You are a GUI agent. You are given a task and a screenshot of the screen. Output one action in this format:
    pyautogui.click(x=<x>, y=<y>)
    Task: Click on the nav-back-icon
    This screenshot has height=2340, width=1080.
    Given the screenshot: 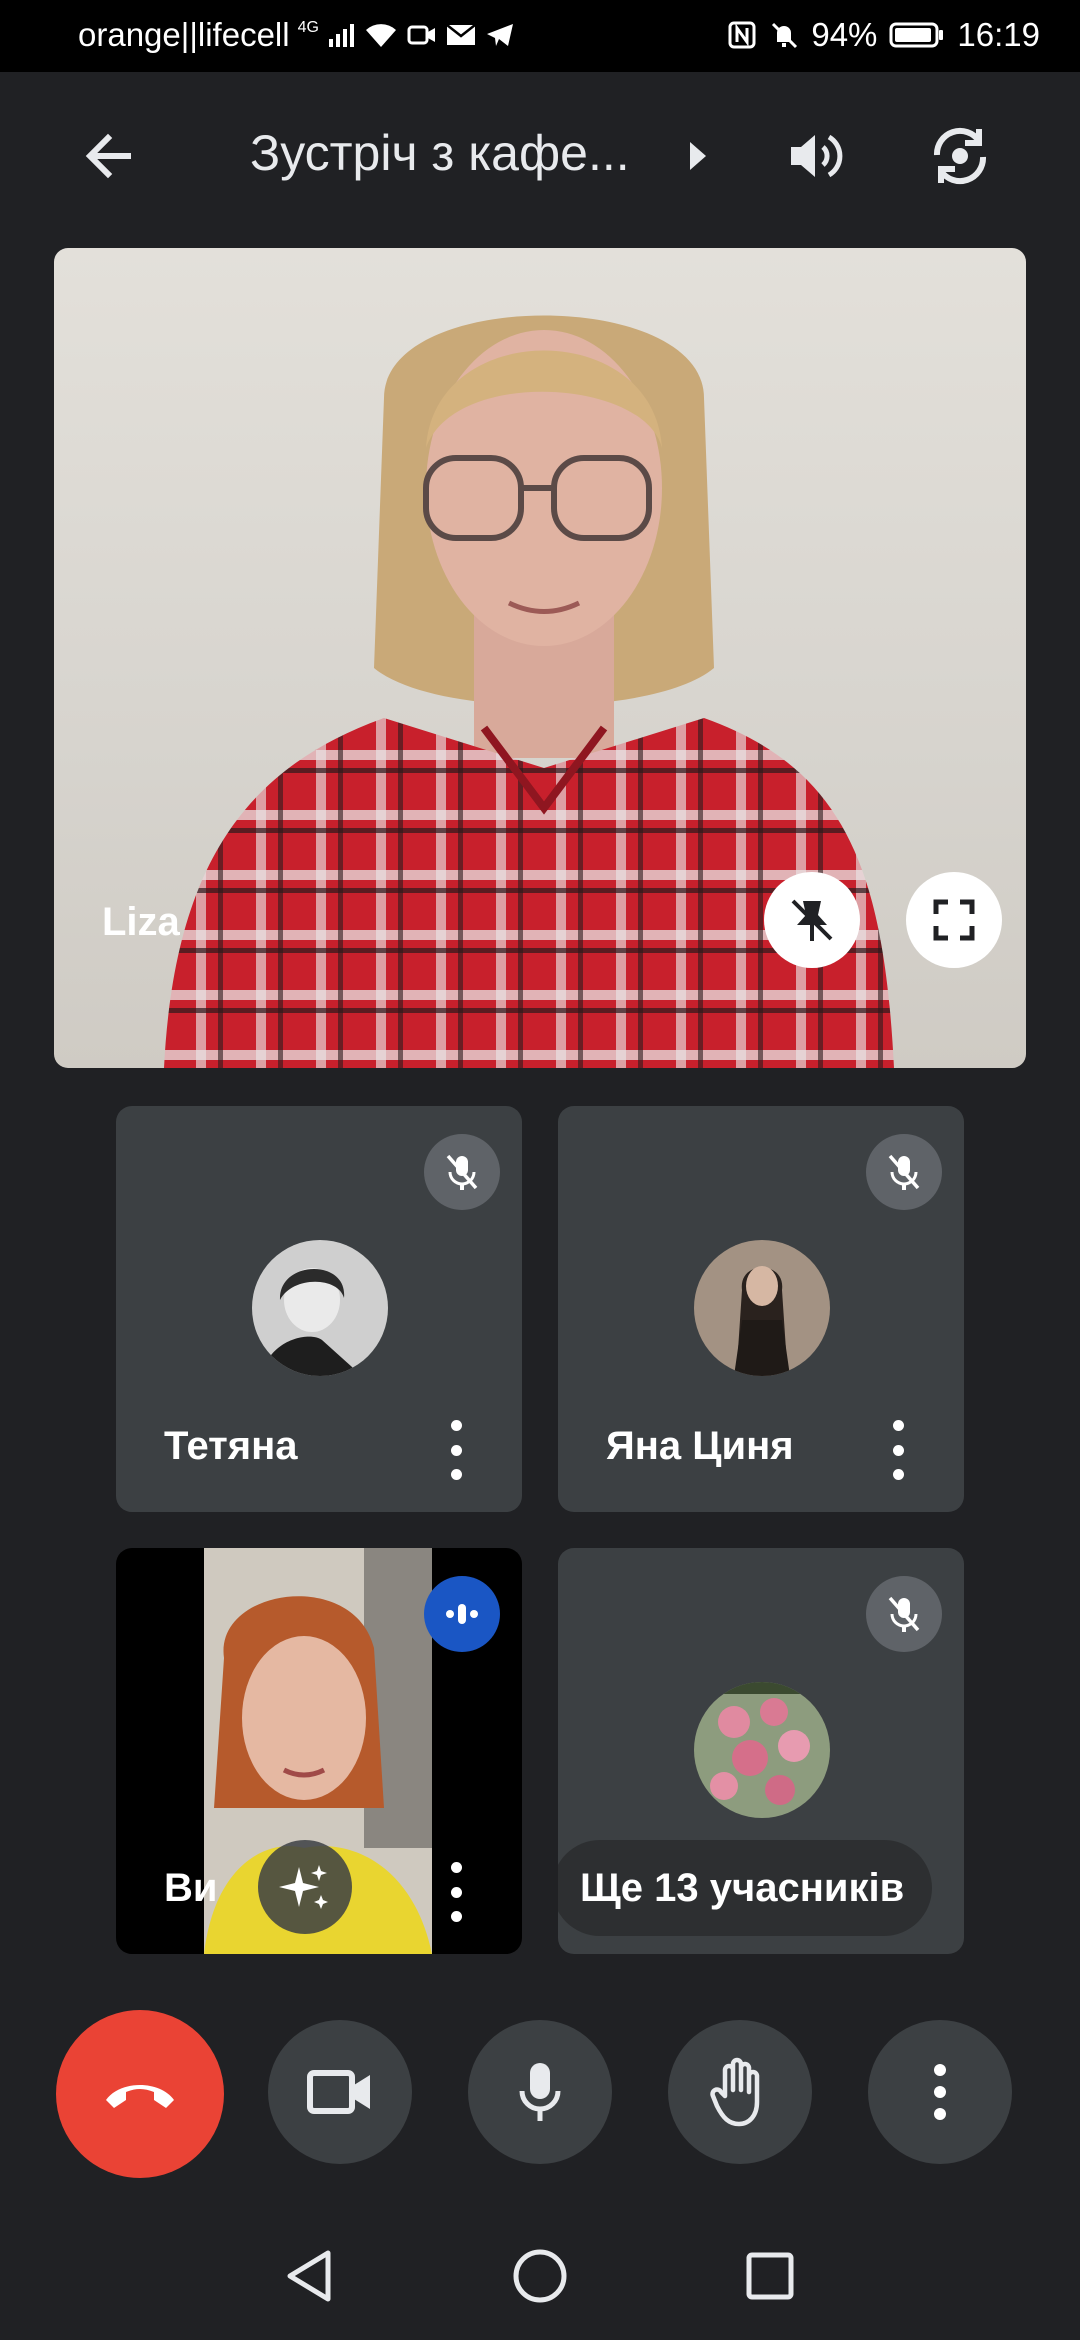 What is the action you would take?
    pyautogui.click(x=309, y=2276)
    